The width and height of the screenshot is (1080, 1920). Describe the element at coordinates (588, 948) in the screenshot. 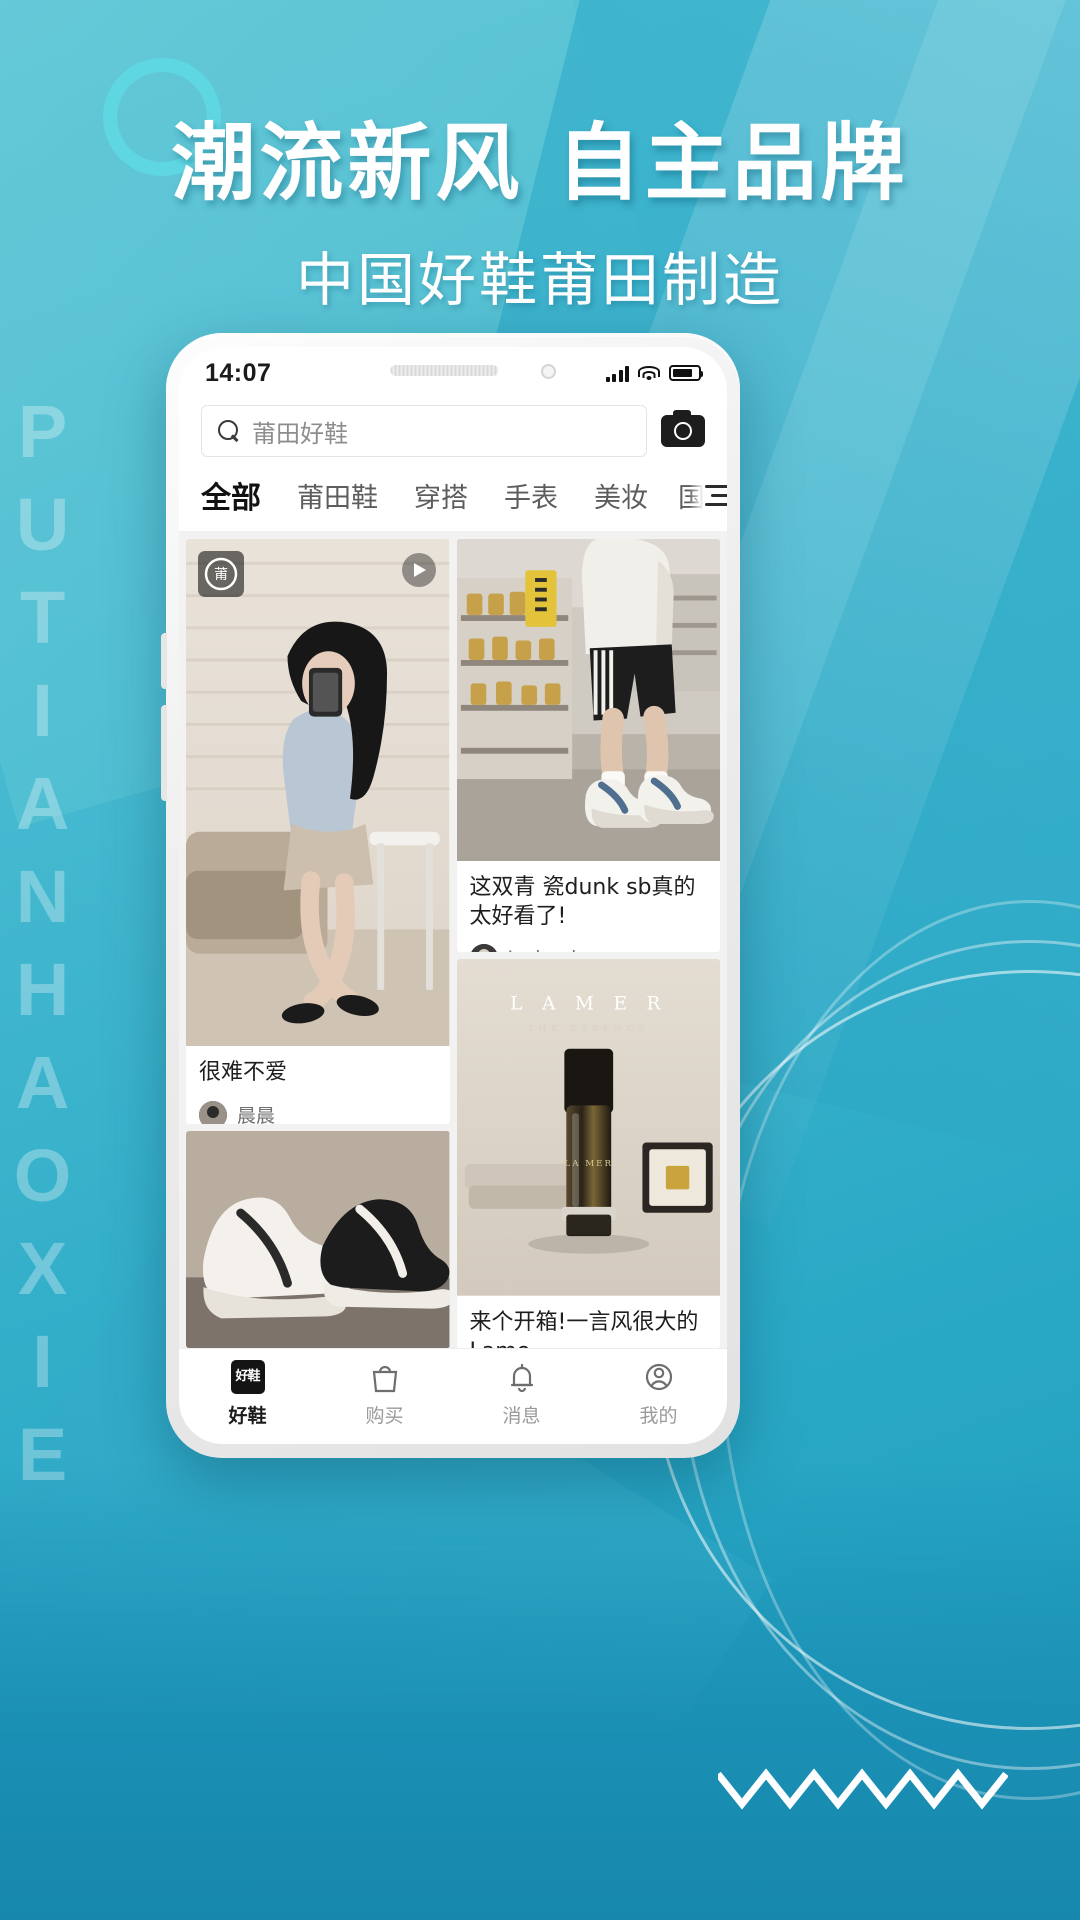

I see `card-user: Iceland` at that location.